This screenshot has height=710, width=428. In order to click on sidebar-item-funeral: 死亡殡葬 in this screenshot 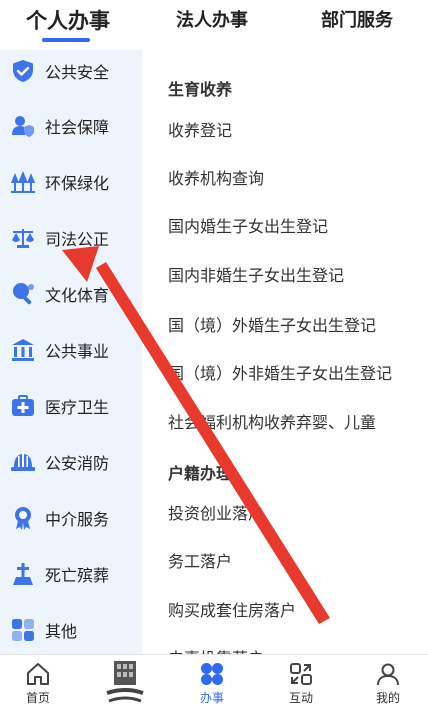, I will do `click(71, 574)`.